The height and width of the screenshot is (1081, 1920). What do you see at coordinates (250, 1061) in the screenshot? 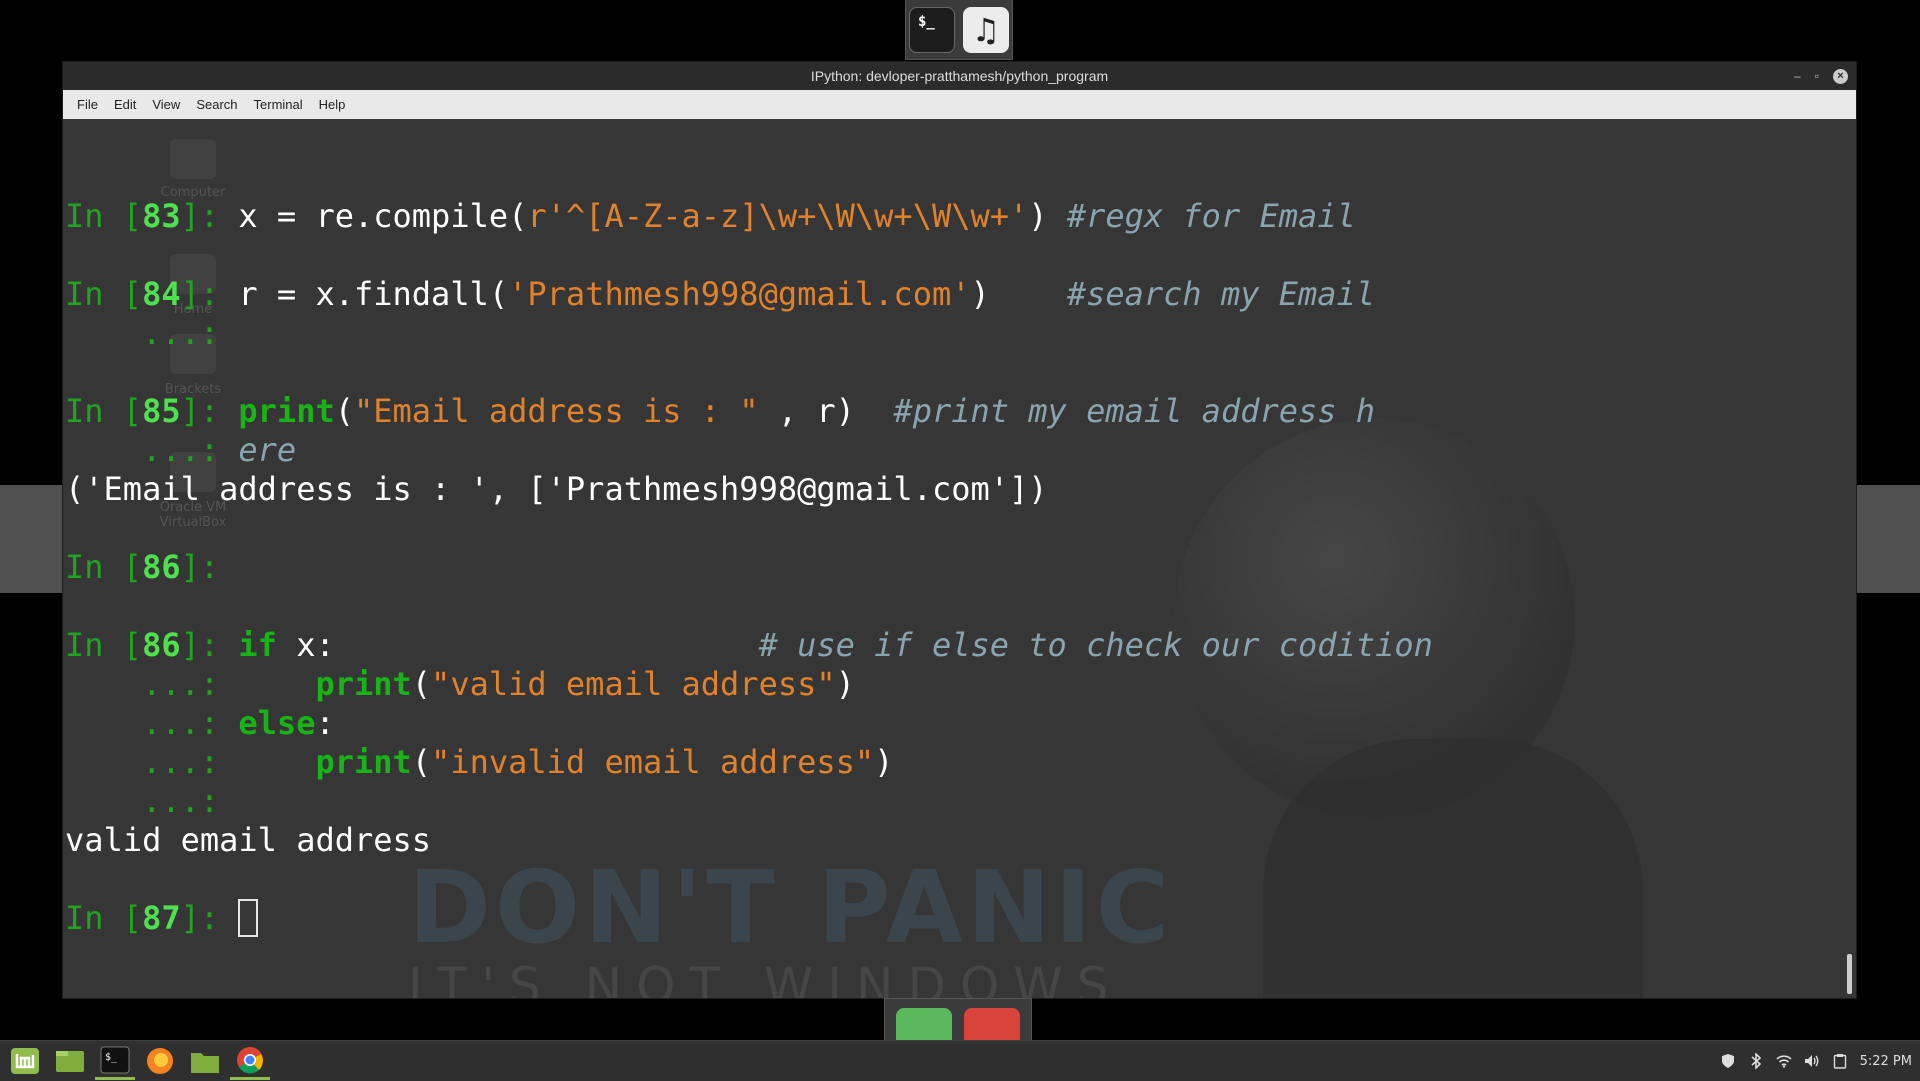
I see `chrome-taskbar-icon` at bounding box center [250, 1061].